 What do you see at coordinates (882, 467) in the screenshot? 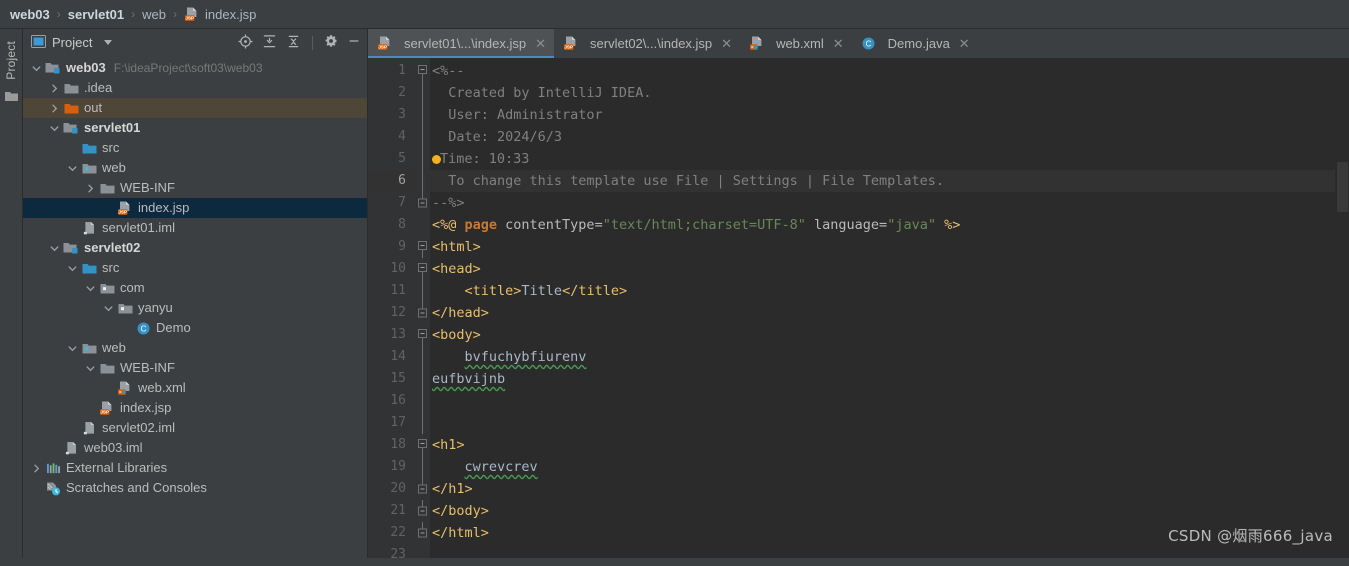
I see `code-line: cwrevcrev` at bounding box center [882, 467].